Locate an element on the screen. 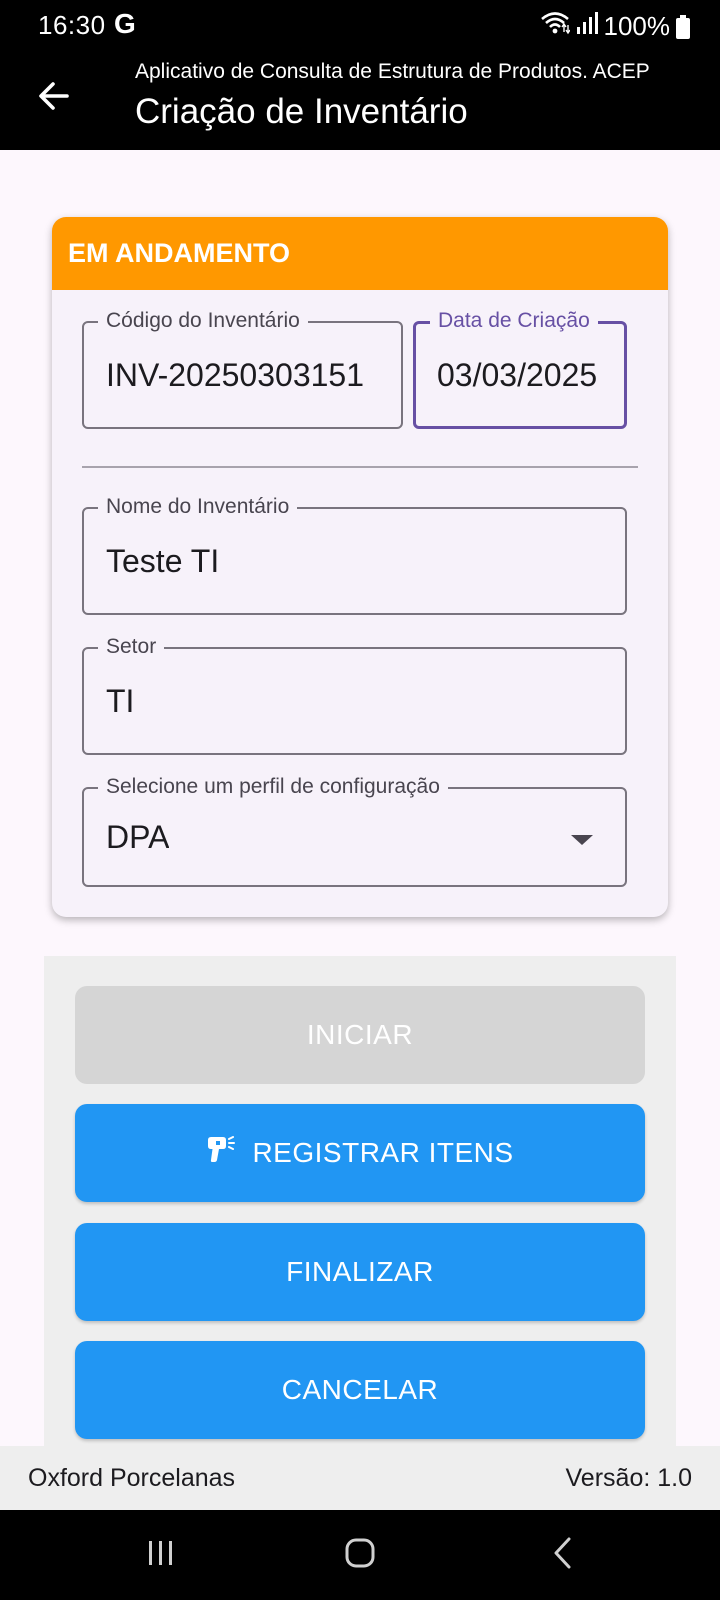 The width and height of the screenshot is (720, 1600). cancelar-button-label: CANCELAR is located at coordinates (360, 1389).